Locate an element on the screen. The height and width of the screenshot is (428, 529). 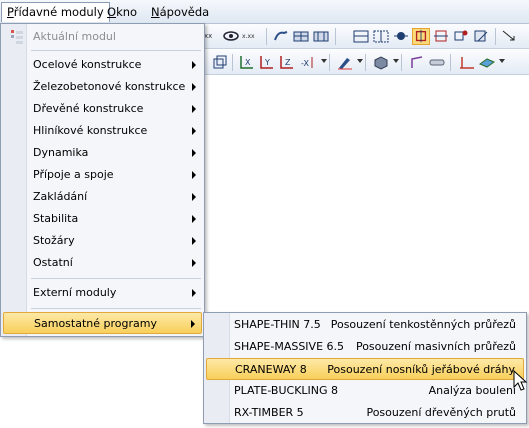
svg-text: Y is located at coordinates (267, 62).